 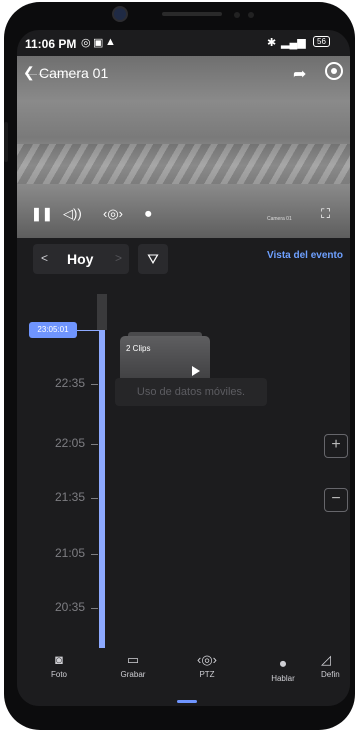 What do you see at coordinates (165, 358) in the screenshot?
I see `clip-card: 2 Clips` at bounding box center [165, 358].